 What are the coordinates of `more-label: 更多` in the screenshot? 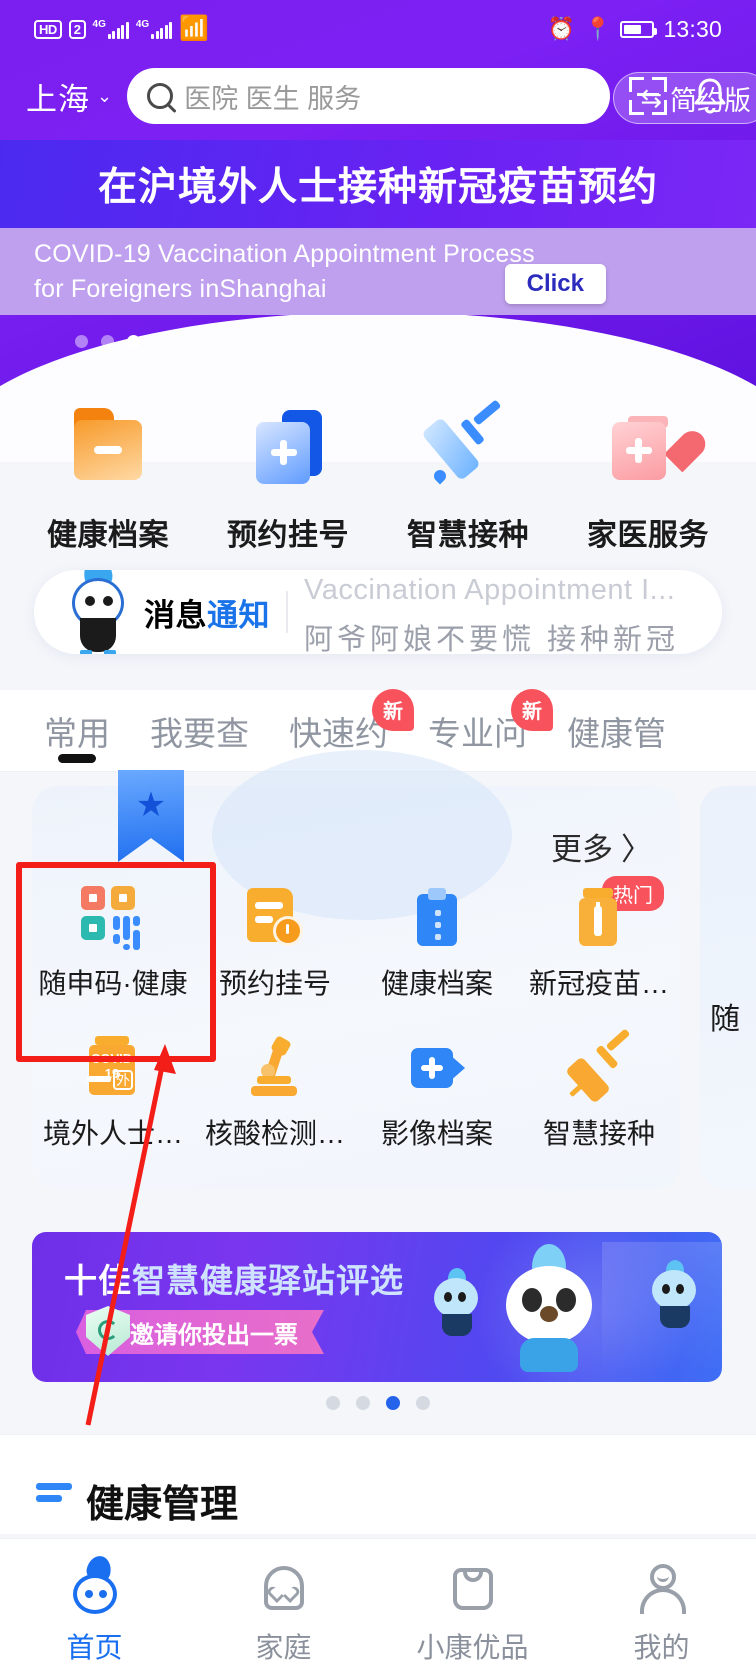 It's located at (582, 849).